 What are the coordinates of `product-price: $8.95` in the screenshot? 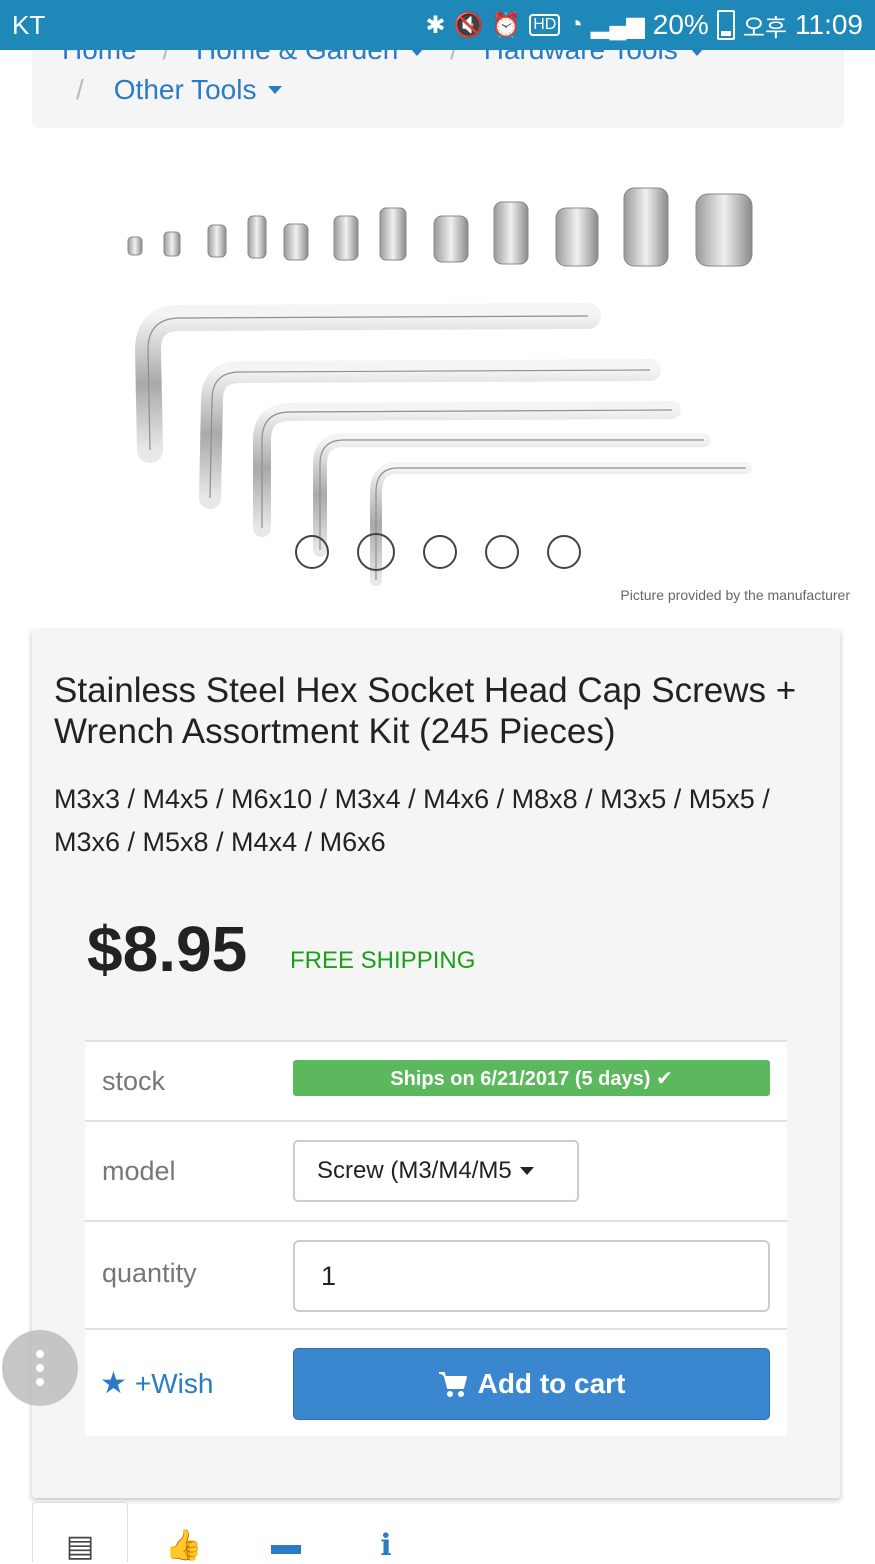 It's located at (167, 949).